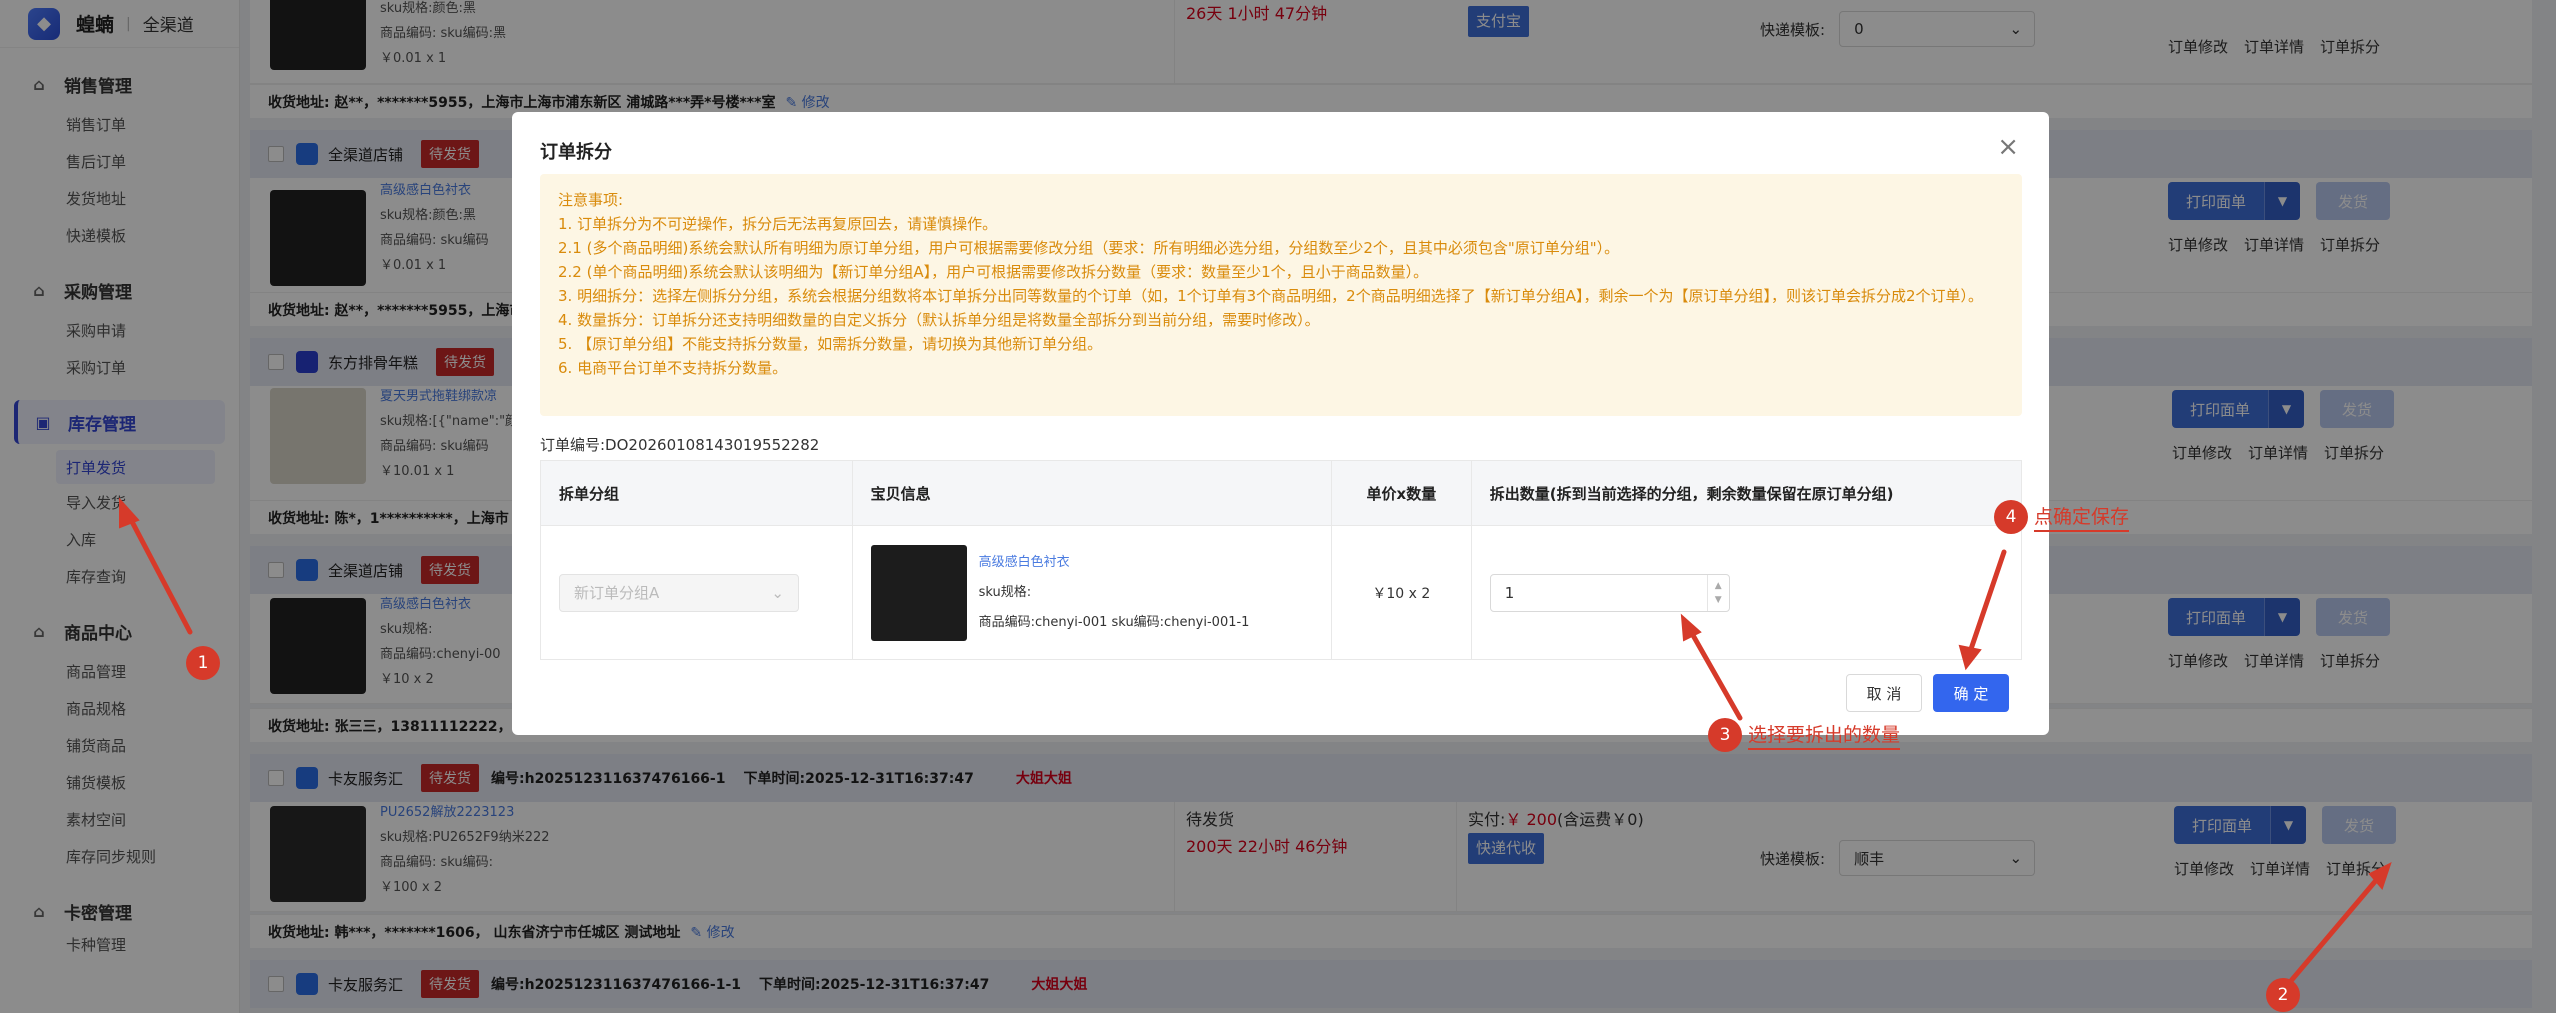  What do you see at coordinates (1609, 592) in the screenshot?
I see `split-quantity-input: 1 ▲ ▼` at bounding box center [1609, 592].